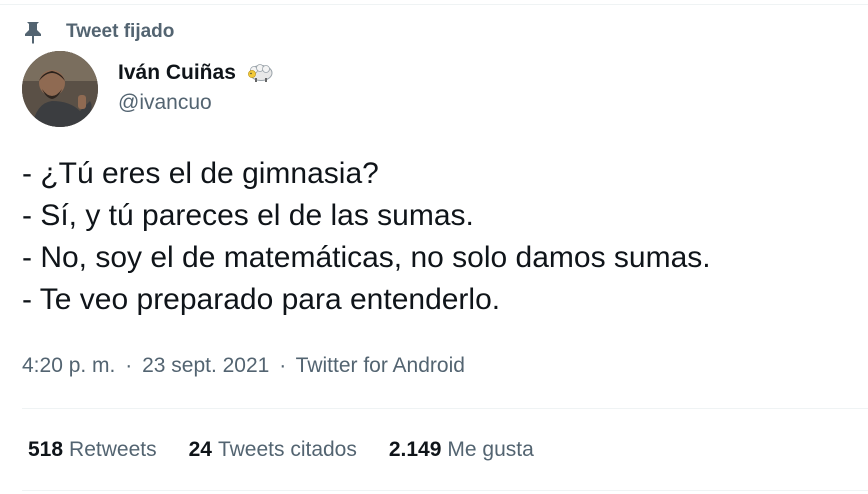 Image resolution: width=868 pixels, height=494 pixels. Describe the element at coordinates (380, 365) in the screenshot. I see `tweet-source: Twitter for Android` at that location.